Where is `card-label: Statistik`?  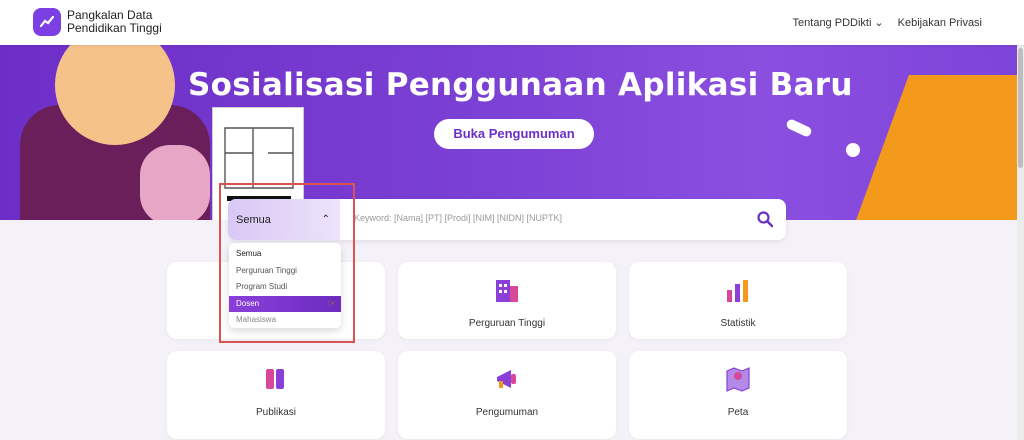
card-label: Statistik is located at coordinates (738, 323).